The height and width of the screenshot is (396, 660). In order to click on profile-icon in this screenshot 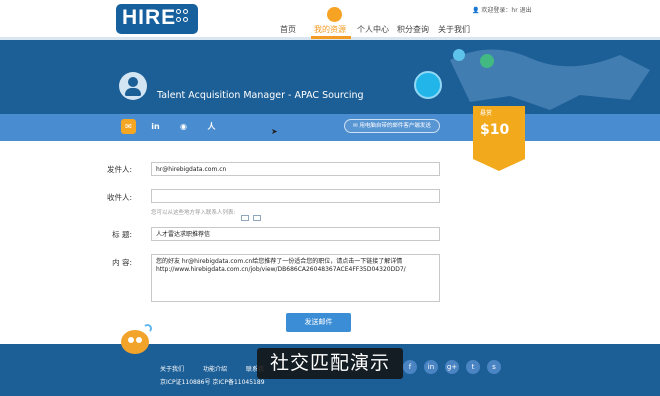, I will do `click(133, 86)`.